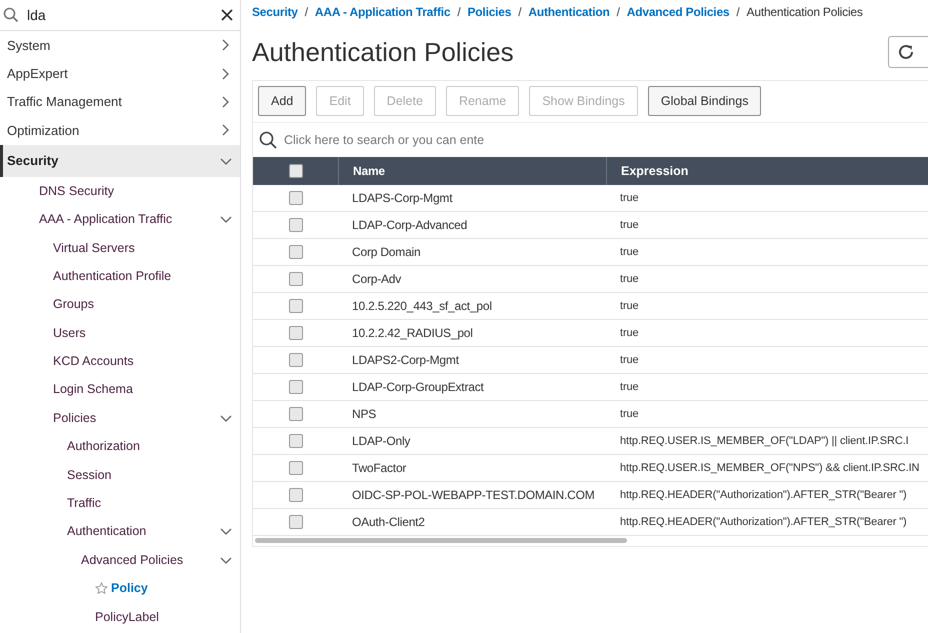 This screenshot has height=633, width=928. I want to click on toolbar-button: Add, so click(282, 101).